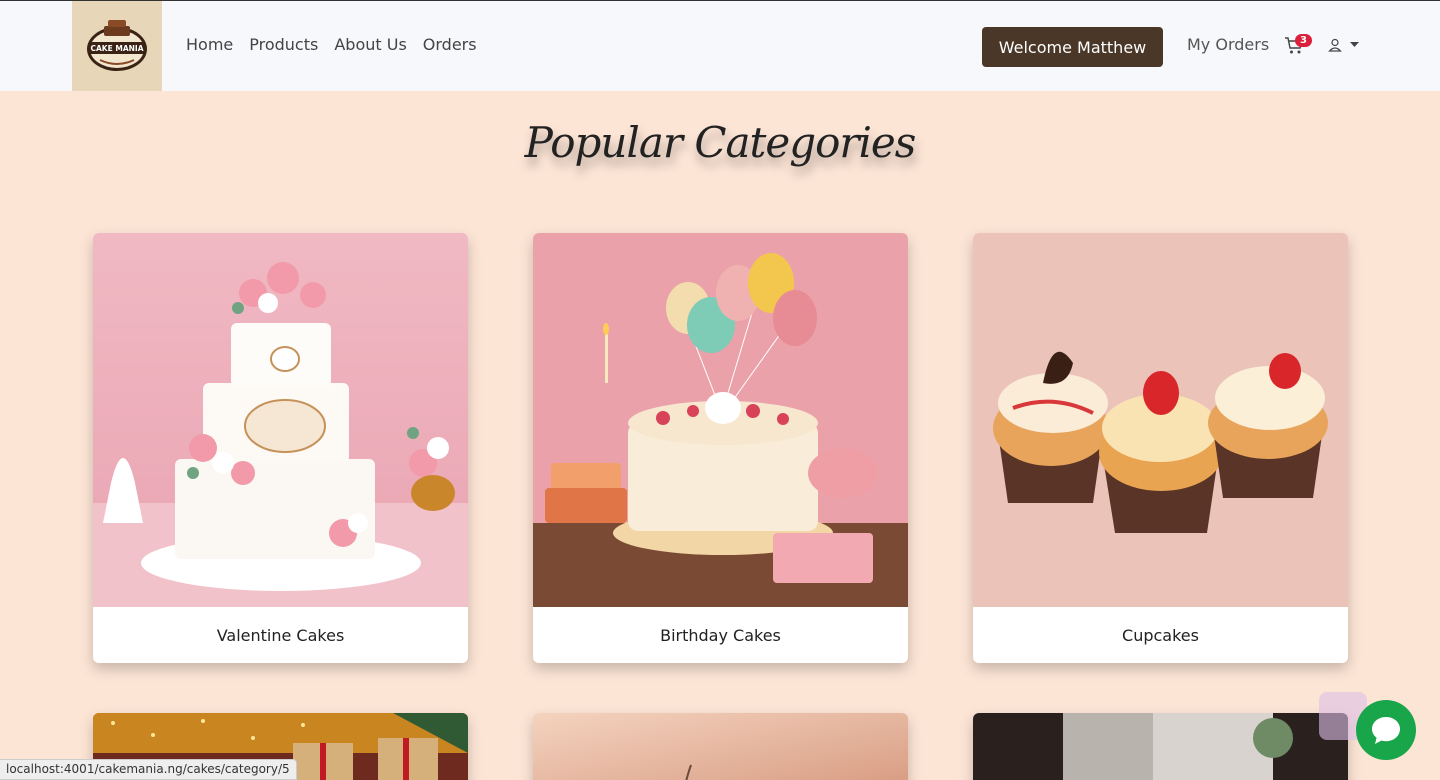 The height and width of the screenshot is (780, 1440). I want to click on category-card-second-row-right, so click(1160, 746).